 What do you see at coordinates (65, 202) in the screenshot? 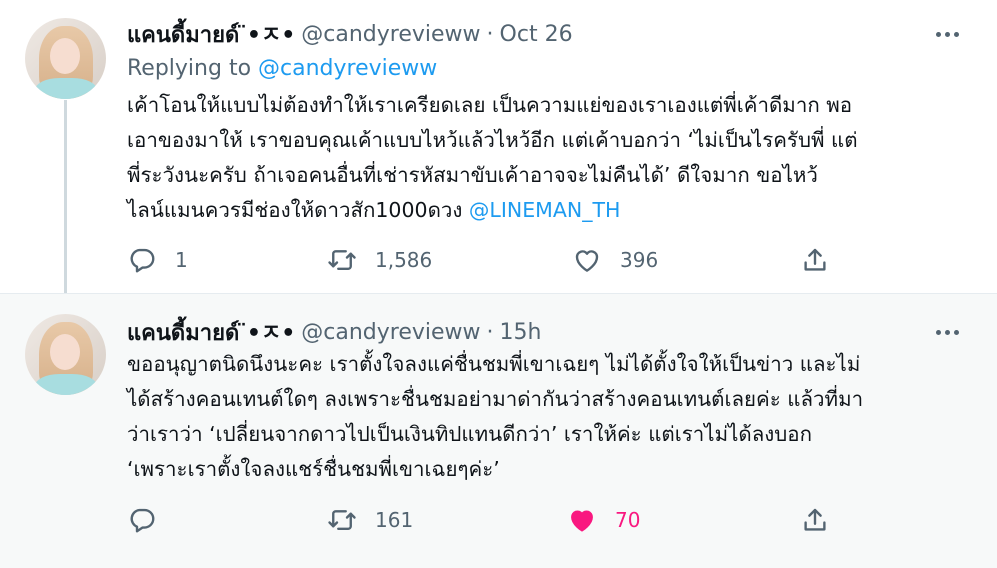
I see `thread-line` at bounding box center [65, 202].